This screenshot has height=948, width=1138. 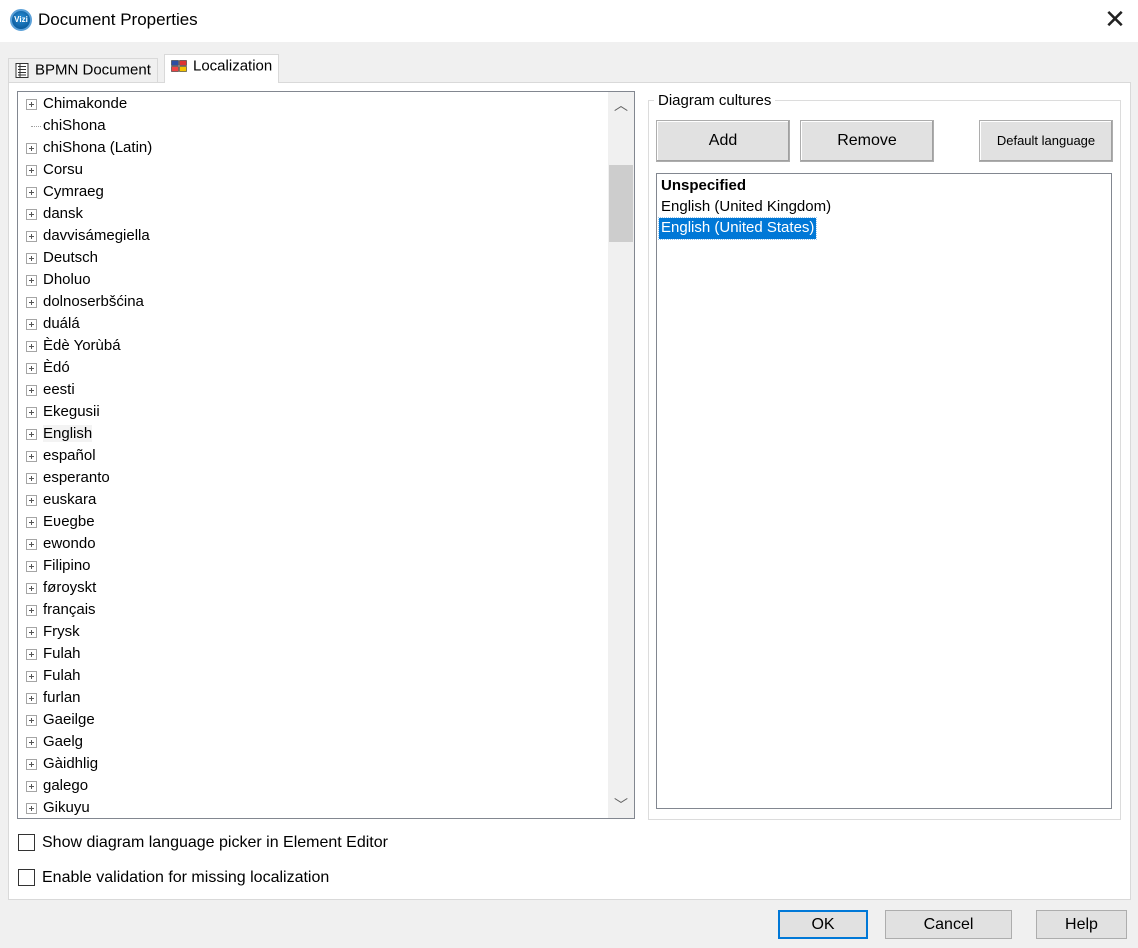 I want to click on tree-item: Filipino, so click(x=313, y=566).